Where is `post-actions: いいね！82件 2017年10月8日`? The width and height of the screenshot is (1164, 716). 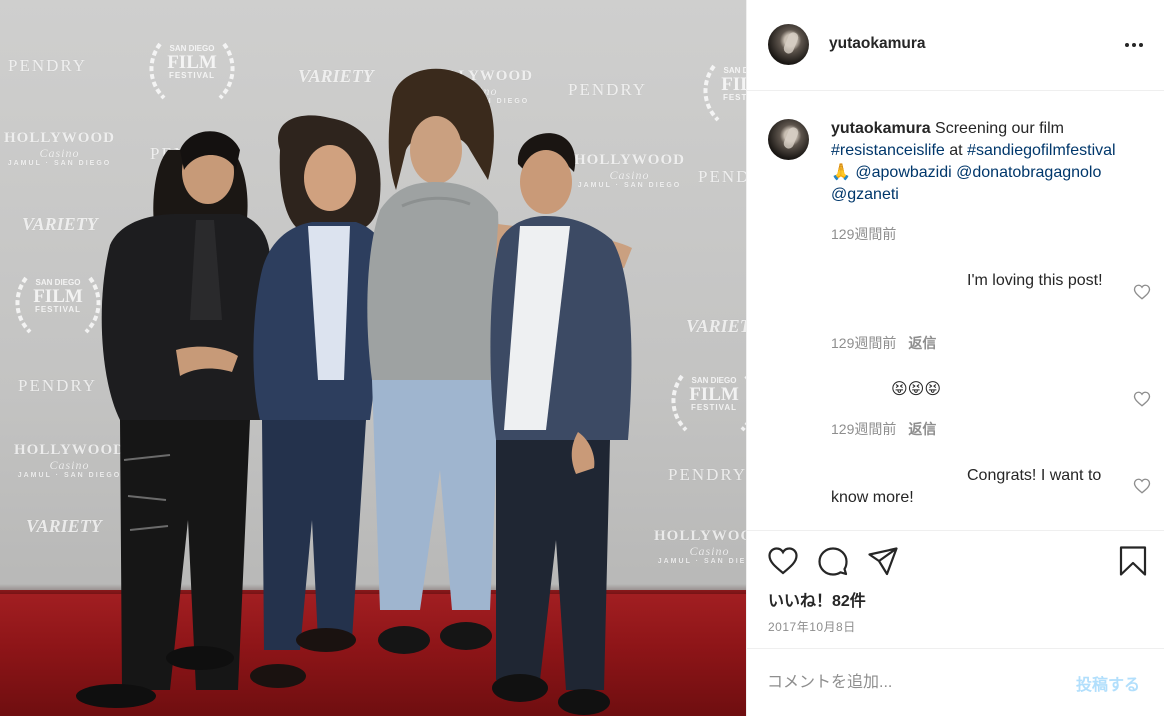
post-actions: いいね！82件 2017年10月8日 is located at coordinates (955, 589).